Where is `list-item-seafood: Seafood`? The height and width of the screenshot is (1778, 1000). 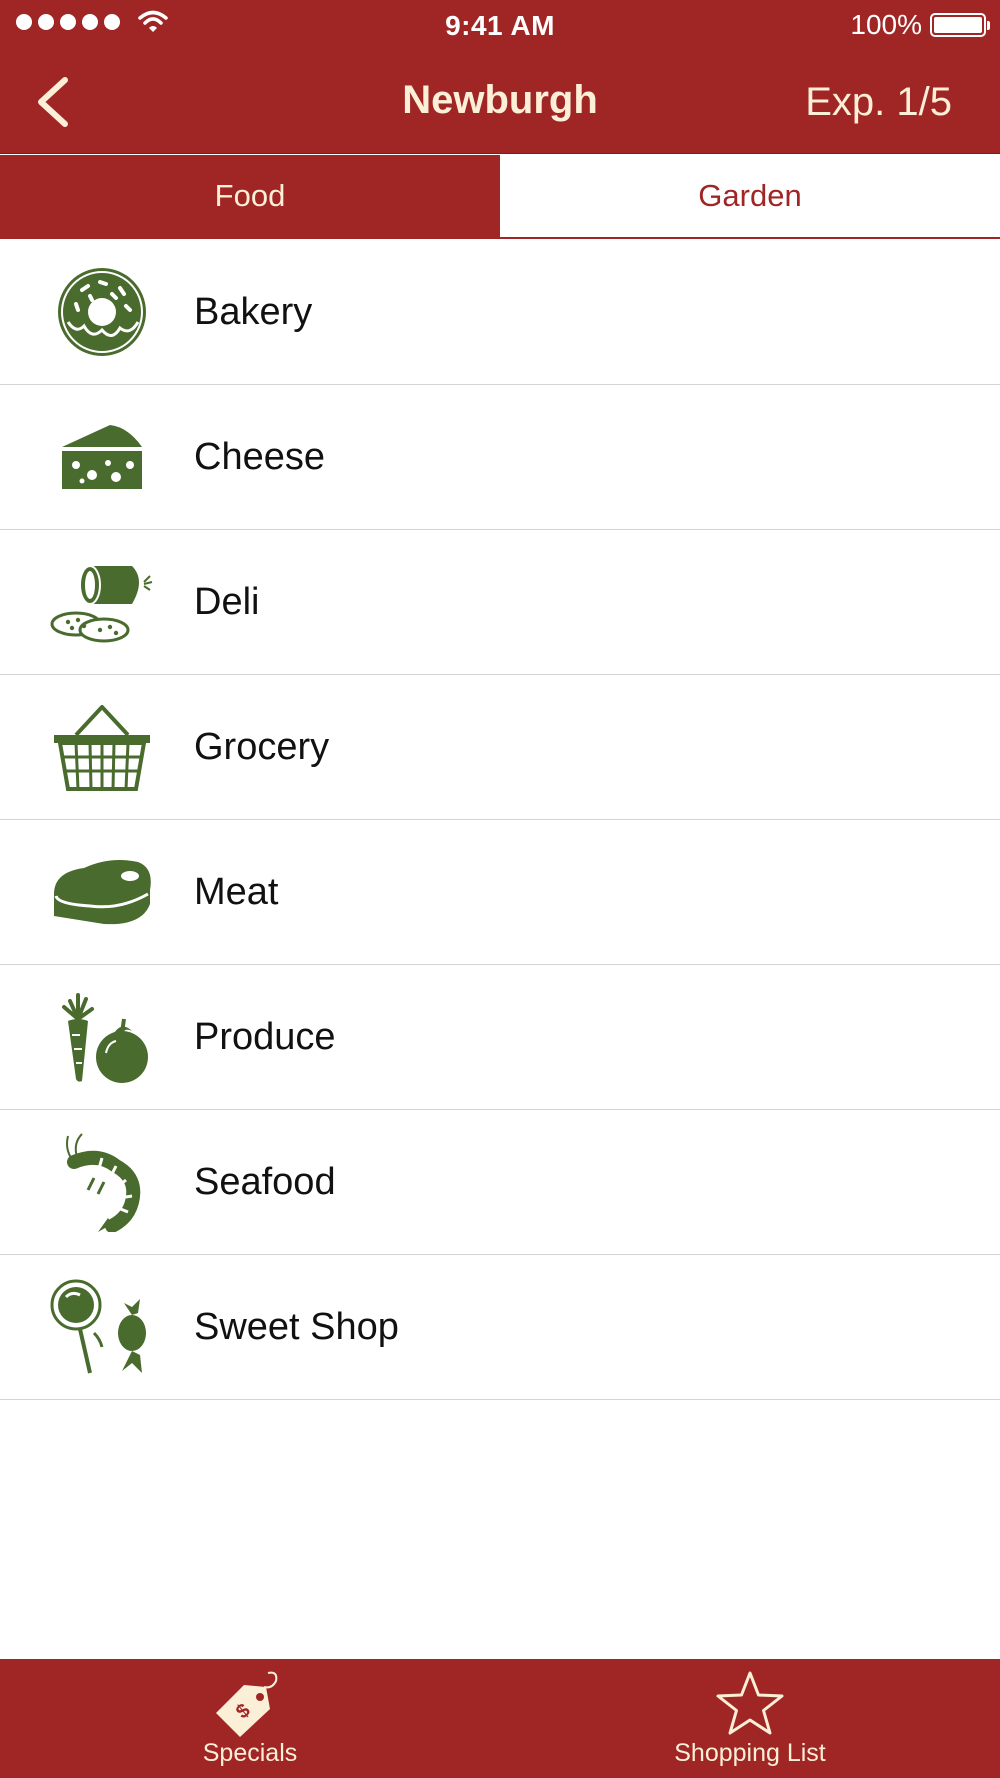 list-item-seafood: Seafood is located at coordinates (500, 1182).